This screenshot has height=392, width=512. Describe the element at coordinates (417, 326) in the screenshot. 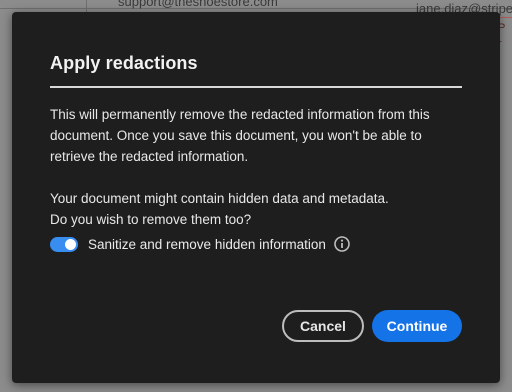

I see `continue-button: Continue` at that location.